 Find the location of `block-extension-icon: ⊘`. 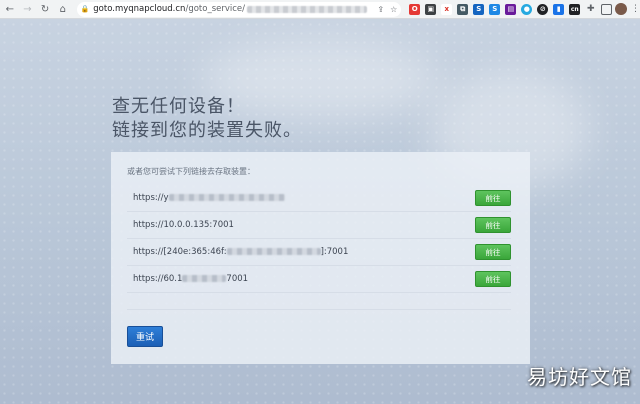

block-extension-icon: ⊘ is located at coordinates (543, 9).